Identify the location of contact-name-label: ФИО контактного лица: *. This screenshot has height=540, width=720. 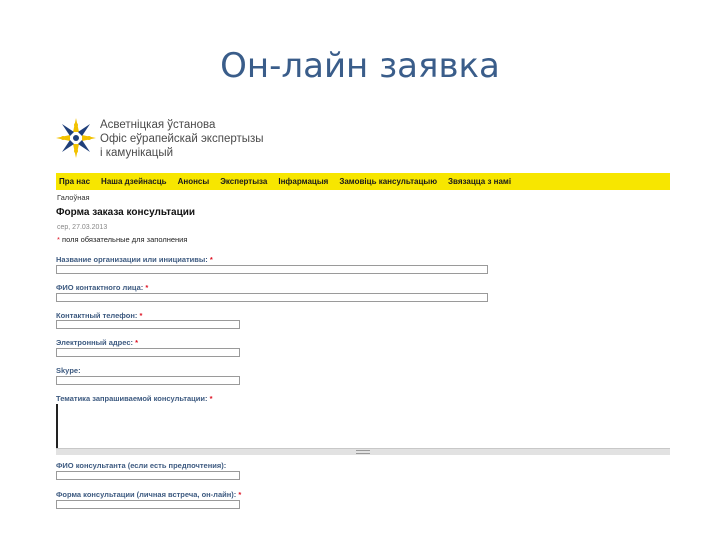
(102, 287).